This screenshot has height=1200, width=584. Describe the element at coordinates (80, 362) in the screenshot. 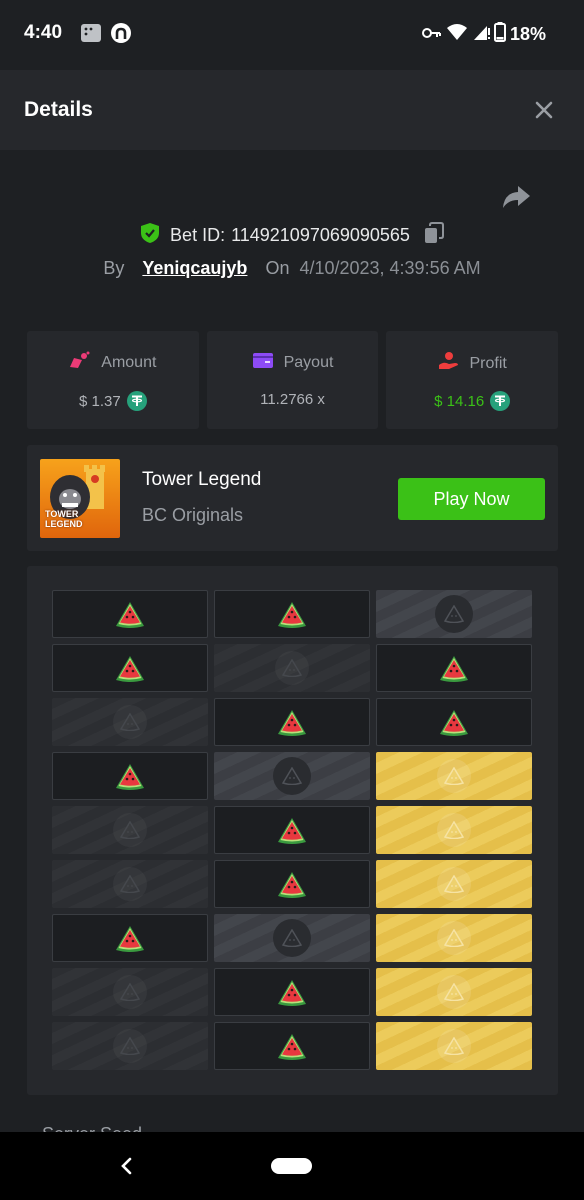

I see `amount-icon` at that location.